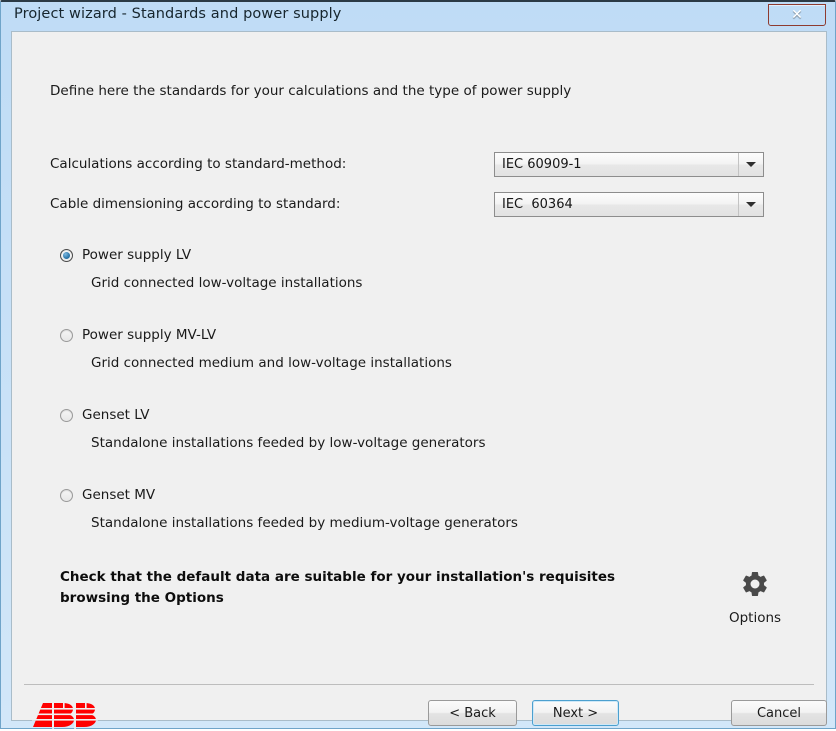 Image resolution: width=836 pixels, height=731 pixels. Describe the element at coordinates (537, 204) in the screenshot. I see `cable-standard-value: IEC 60364` at that location.